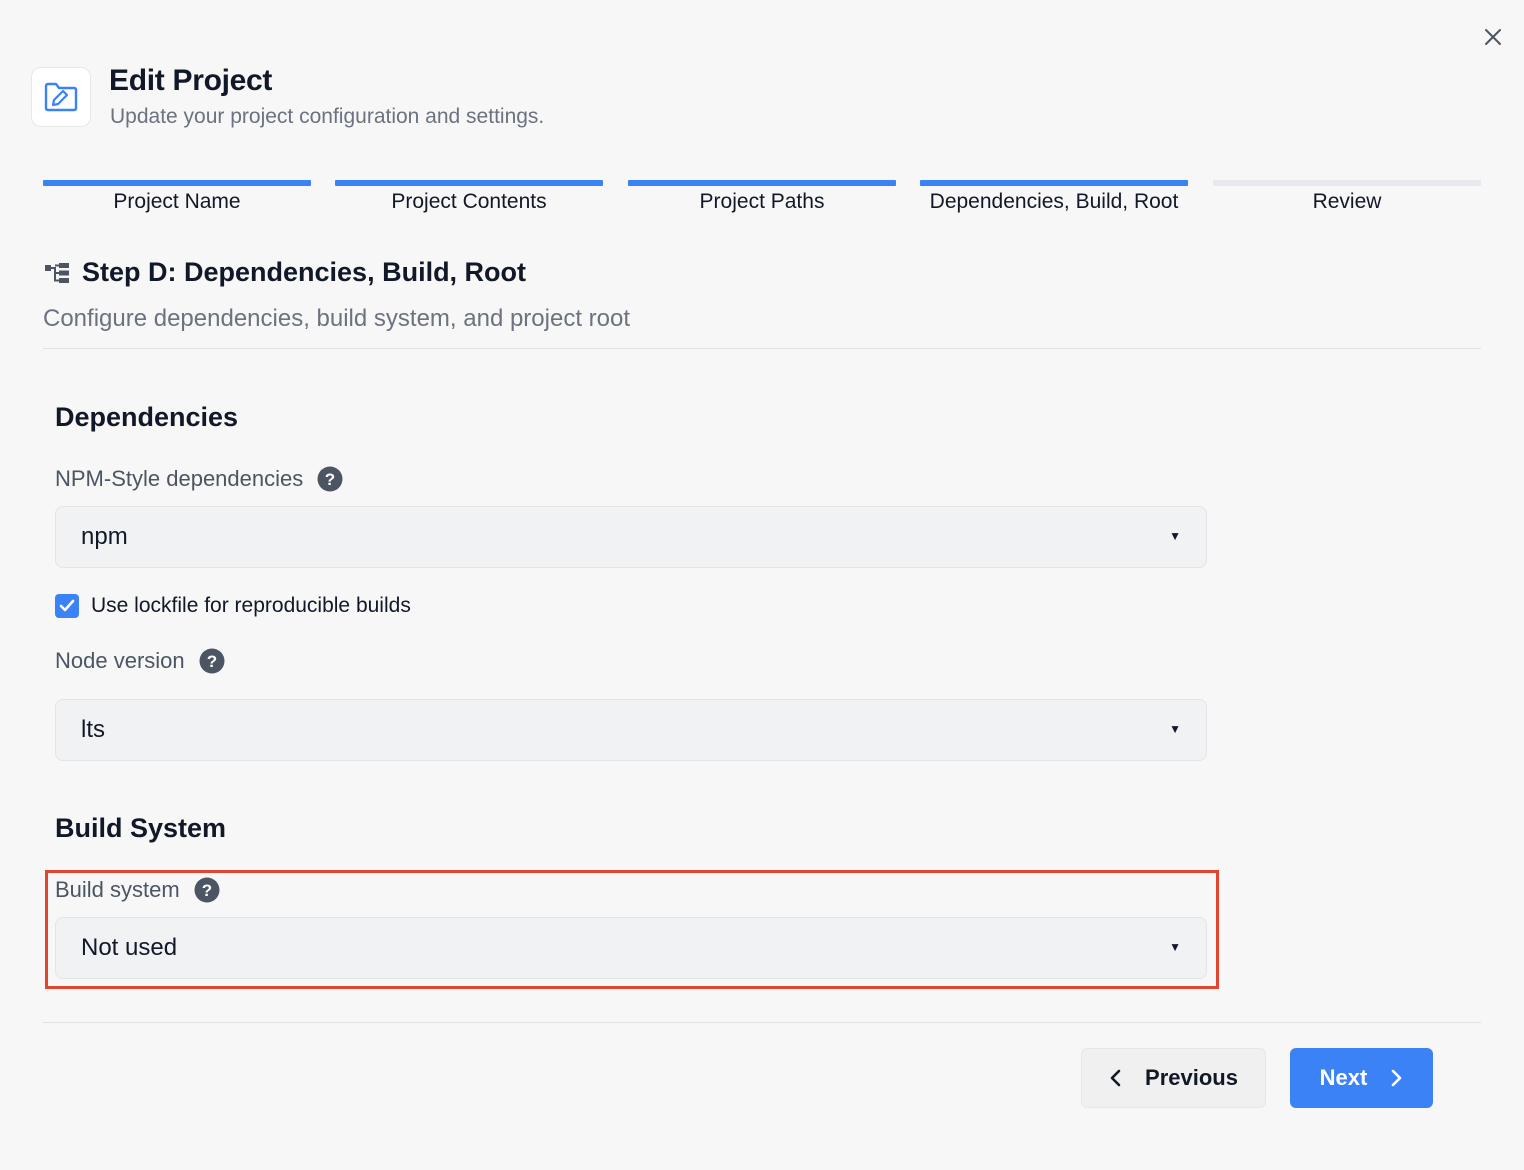  I want to click on checkmark-icon, so click(67, 605).